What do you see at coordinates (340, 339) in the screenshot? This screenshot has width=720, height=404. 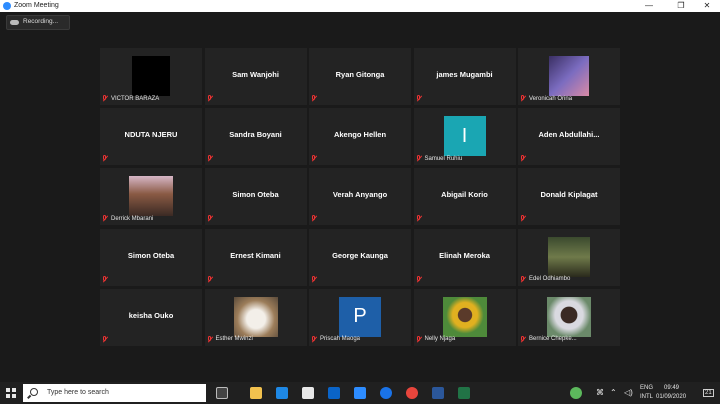 I see `participant-name-label: Priscah Maoga` at bounding box center [340, 339].